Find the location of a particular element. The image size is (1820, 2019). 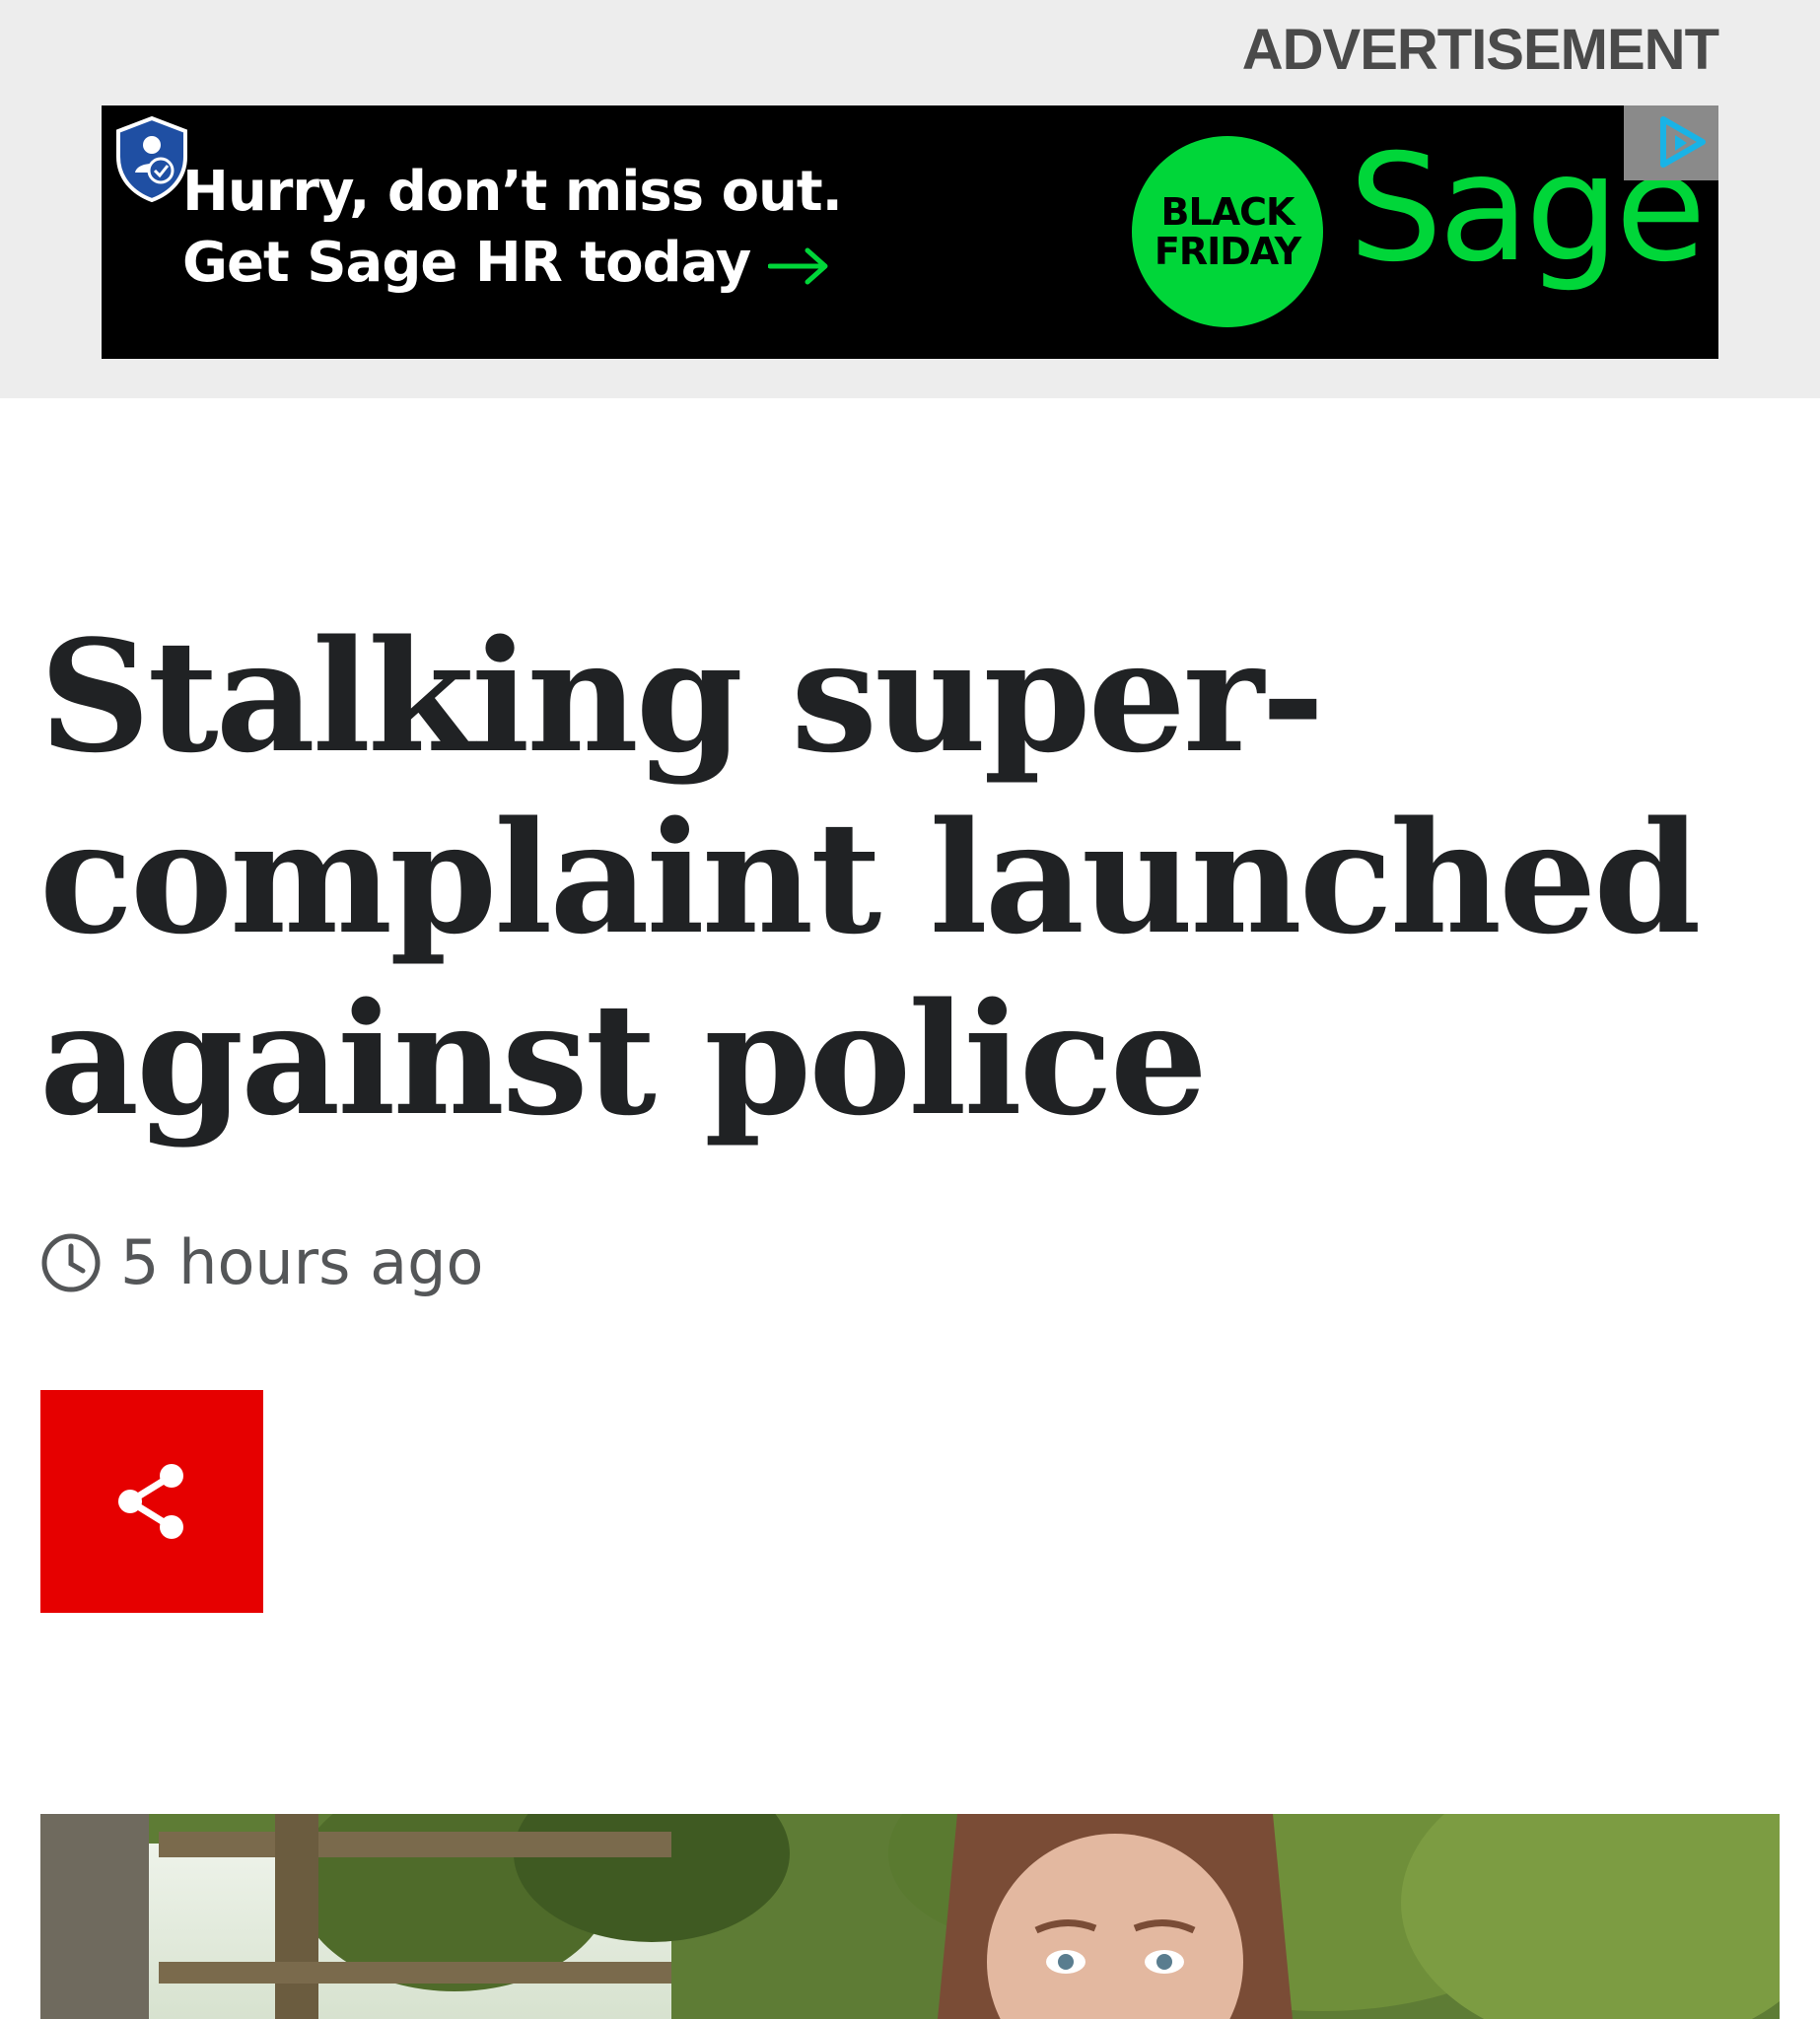

shield-icon is located at coordinates (151, 158).